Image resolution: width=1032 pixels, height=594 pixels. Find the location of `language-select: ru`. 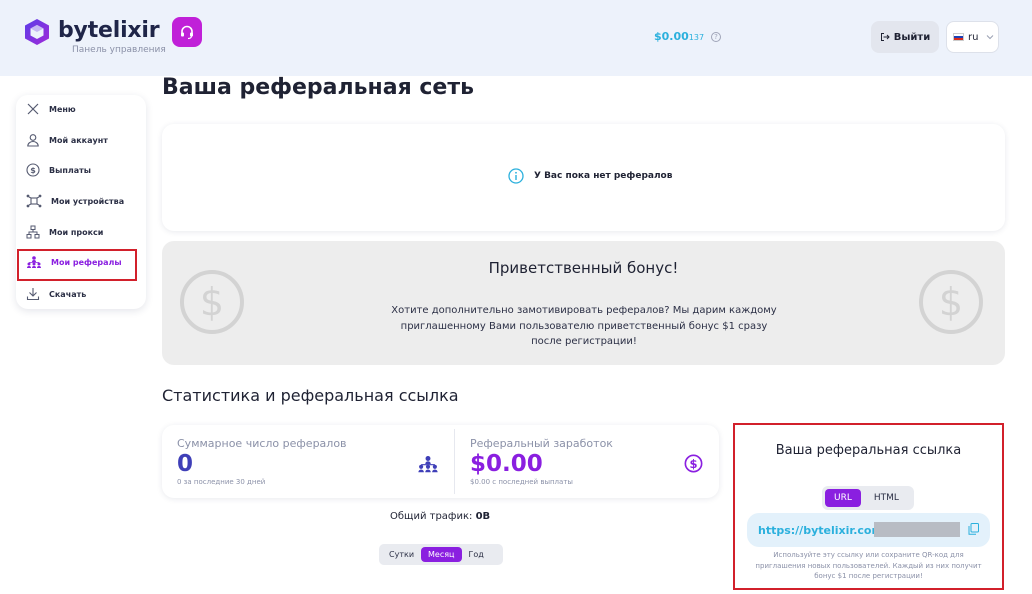

language-select: ru is located at coordinates (972, 37).